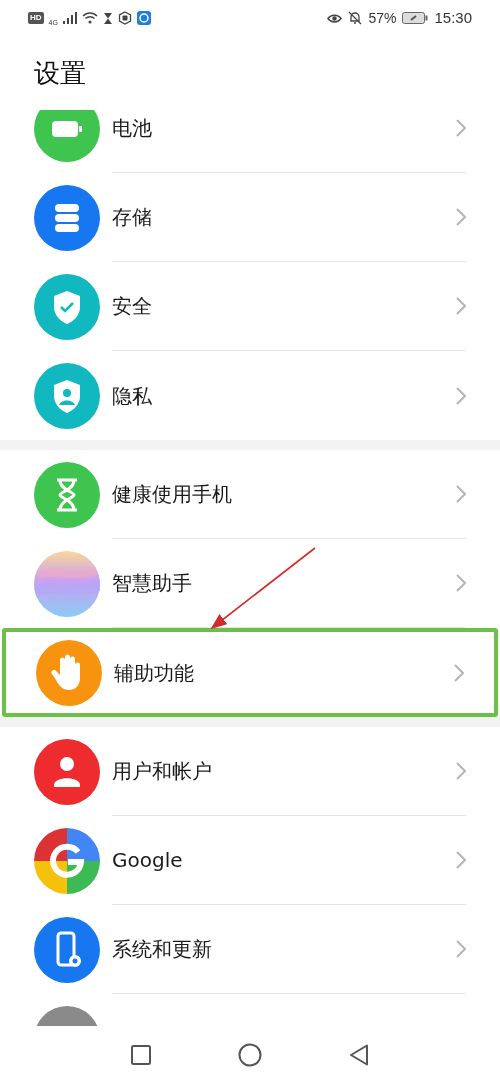 The width and height of the screenshot is (500, 1084). What do you see at coordinates (141, 1055) in the screenshot?
I see `square-icon` at bounding box center [141, 1055].